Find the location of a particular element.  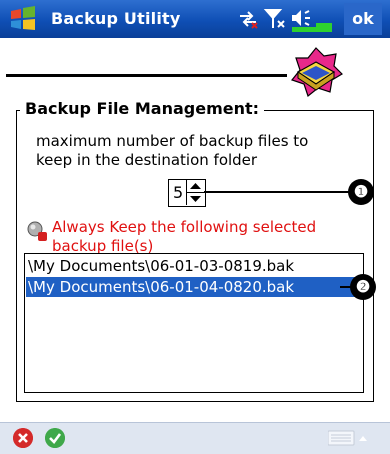

max-files-value: 5 is located at coordinates (178, 192).